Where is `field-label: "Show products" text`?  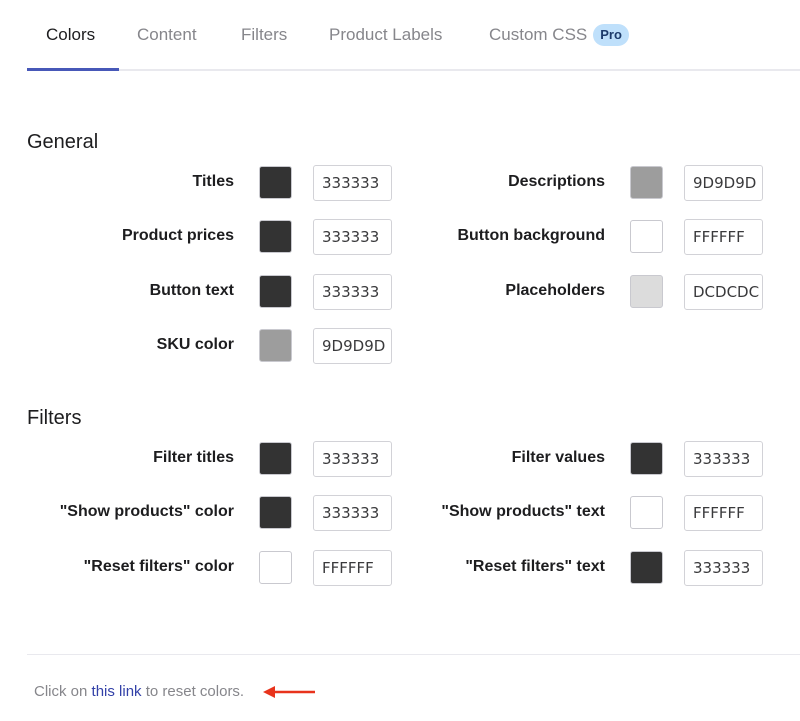
field-label: "Show products" text is located at coordinates (523, 511).